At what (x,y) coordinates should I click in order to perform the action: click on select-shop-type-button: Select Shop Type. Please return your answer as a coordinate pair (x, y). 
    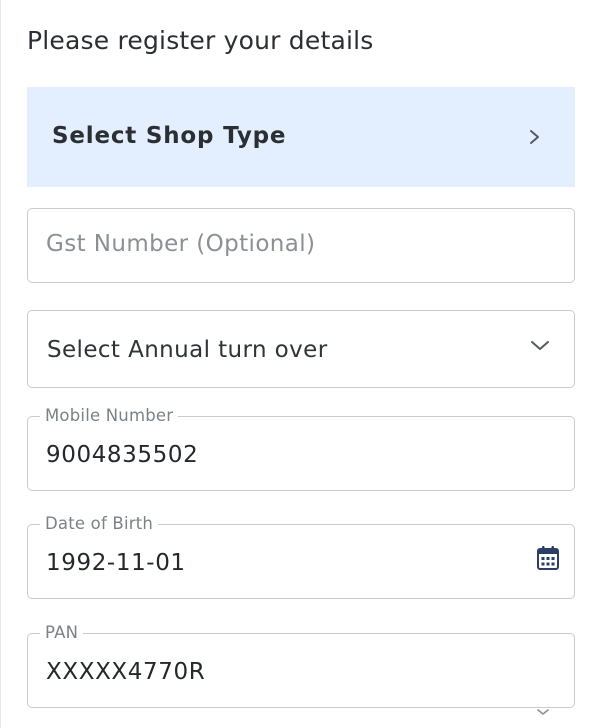
    Looking at the image, I should click on (301, 137).